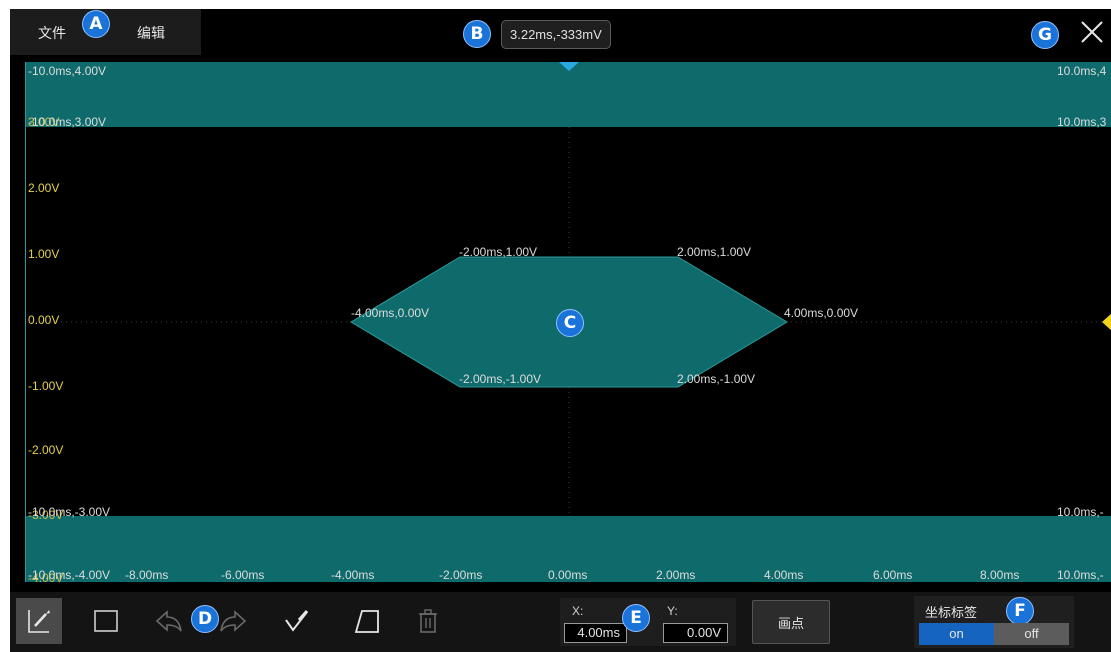 Image resolution: width=1111 pixels, height=652 pixels. I want to click on callout-badge-a: A, so click(96, 24).